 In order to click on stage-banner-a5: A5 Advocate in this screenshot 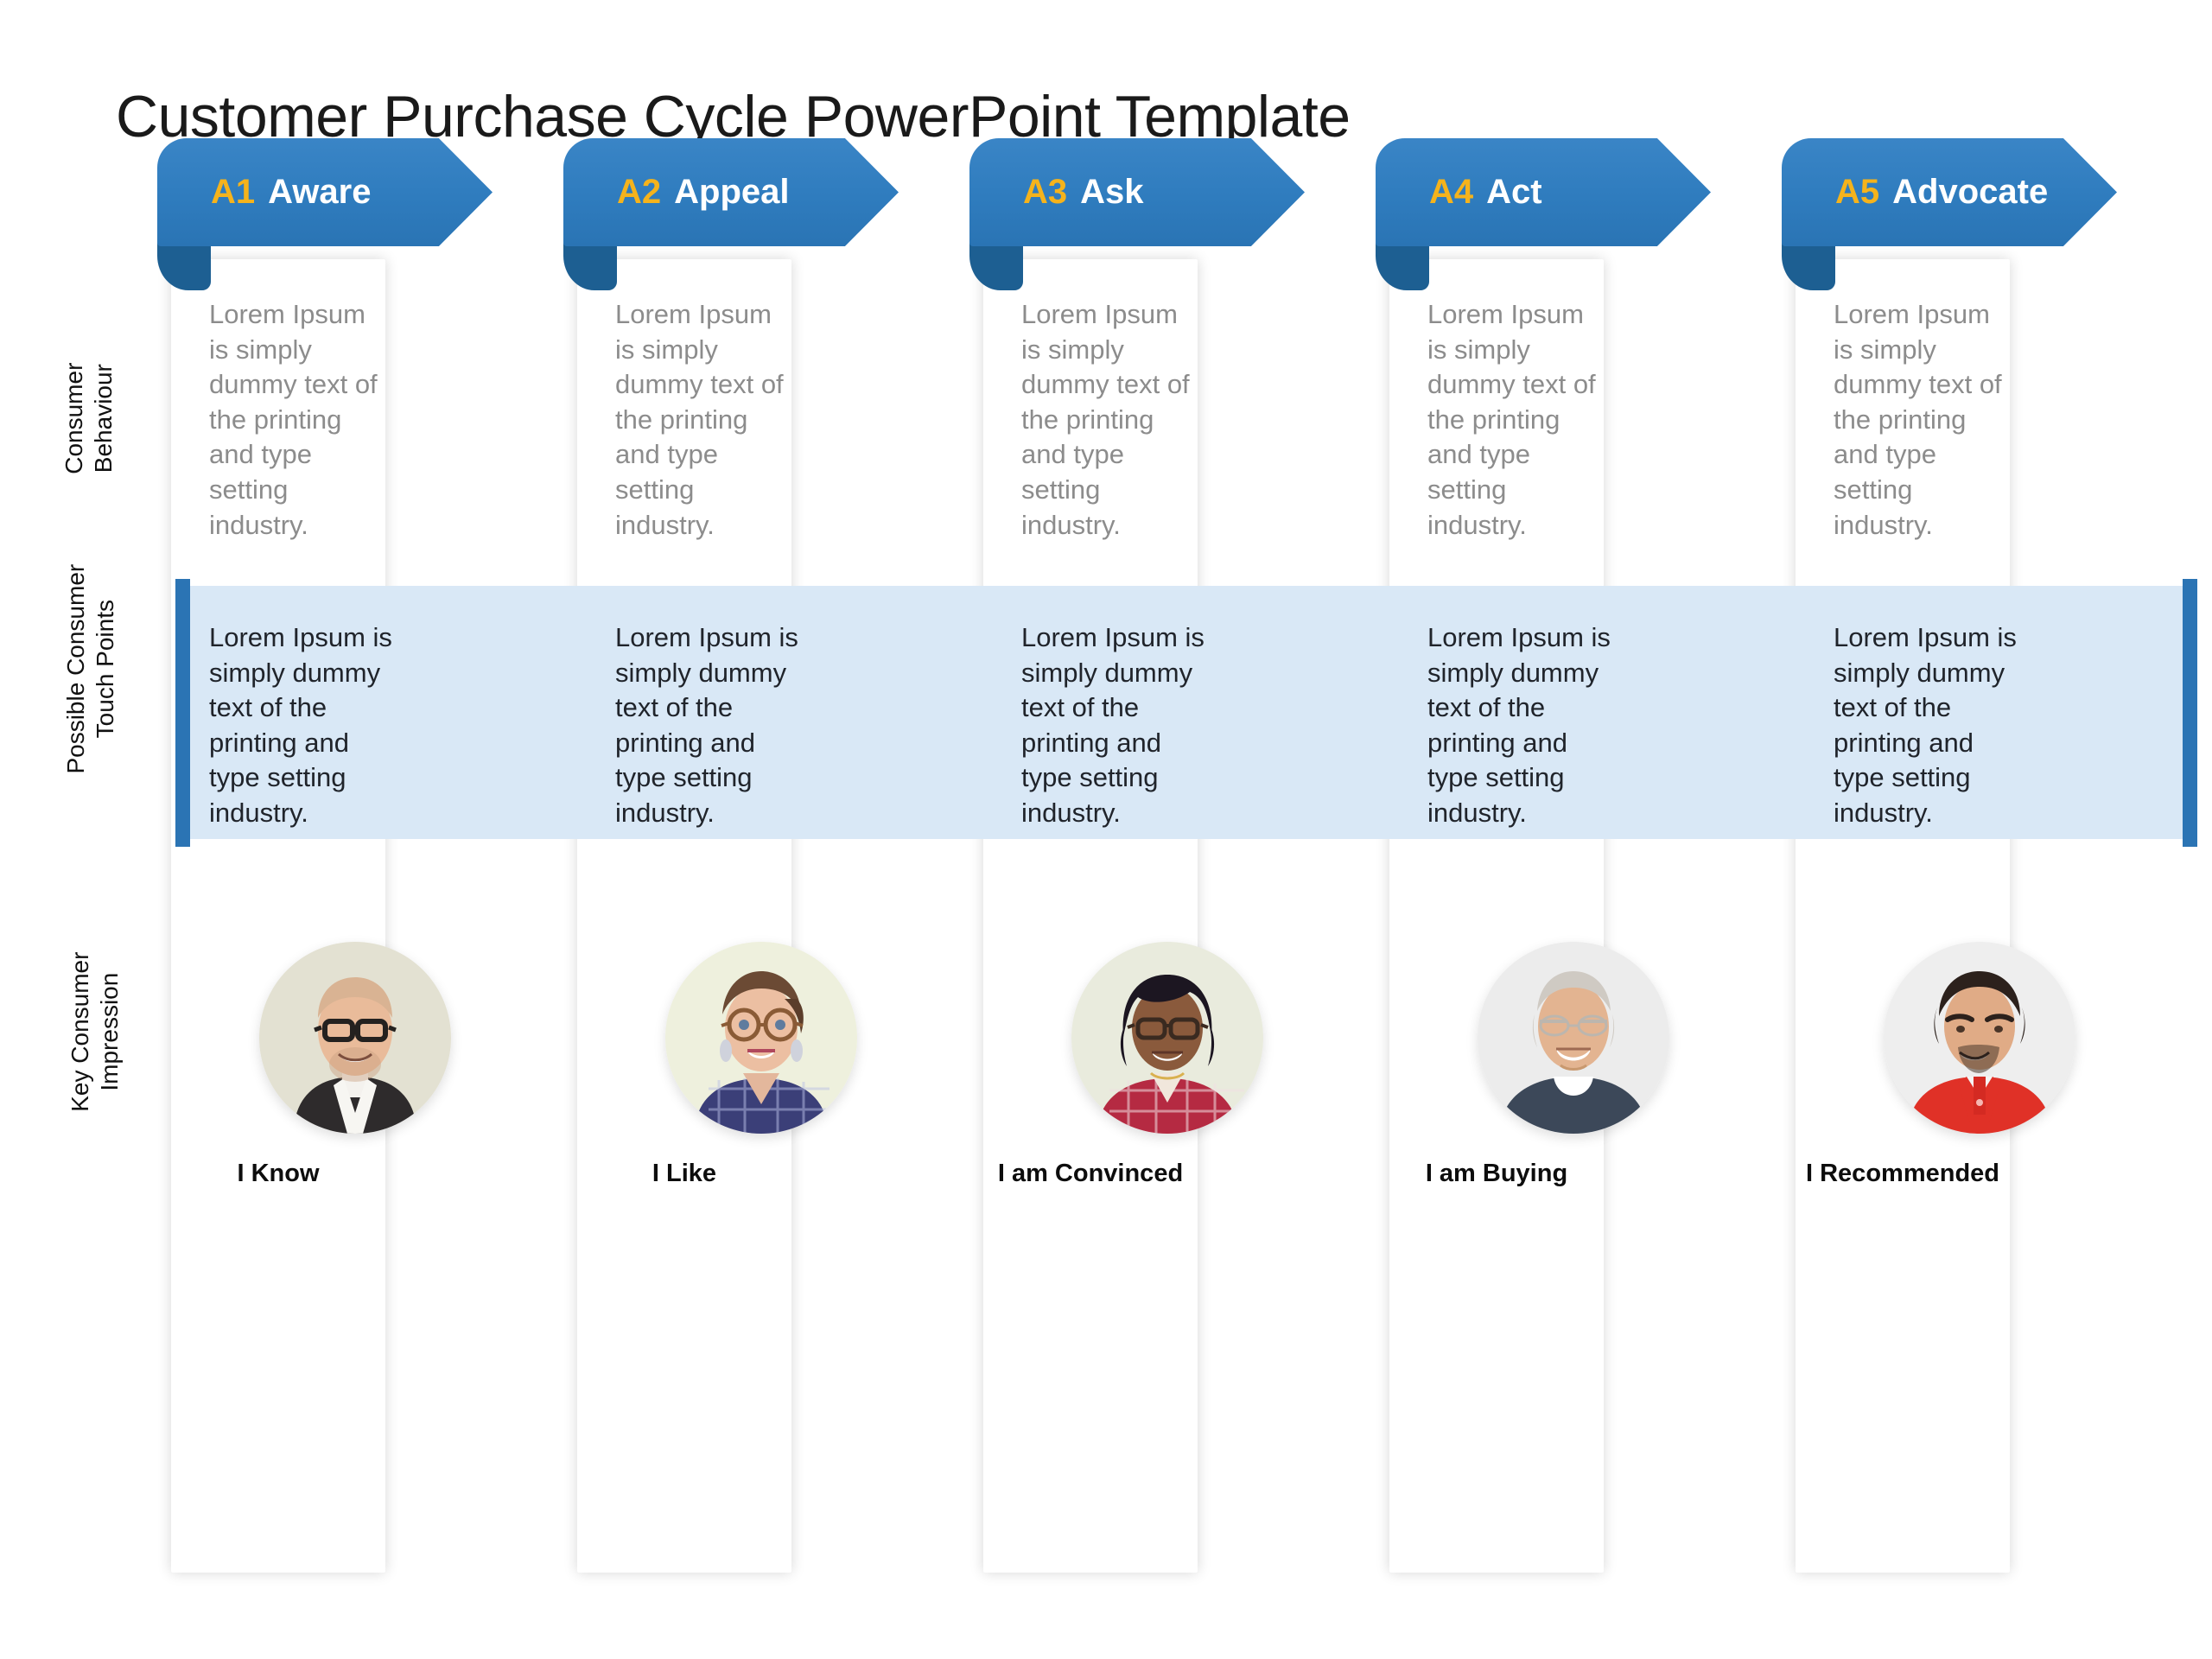, I will do `click(1949, 214)`.